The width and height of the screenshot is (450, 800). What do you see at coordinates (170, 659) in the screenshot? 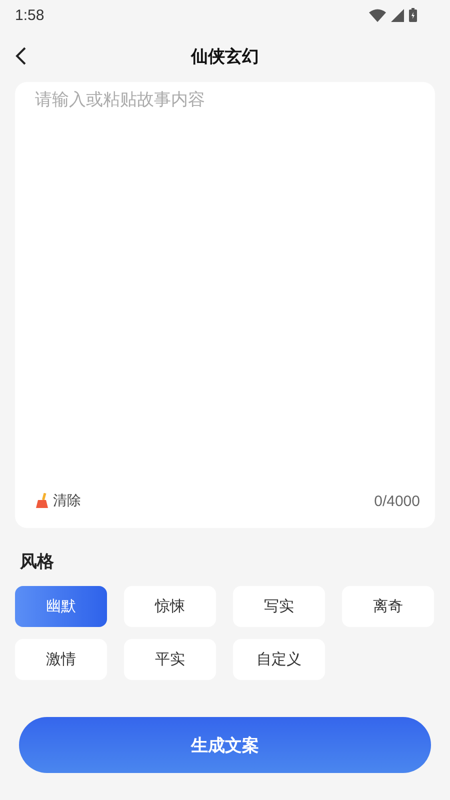
I see `style-option: 平实` at bounding box center [170, 659].